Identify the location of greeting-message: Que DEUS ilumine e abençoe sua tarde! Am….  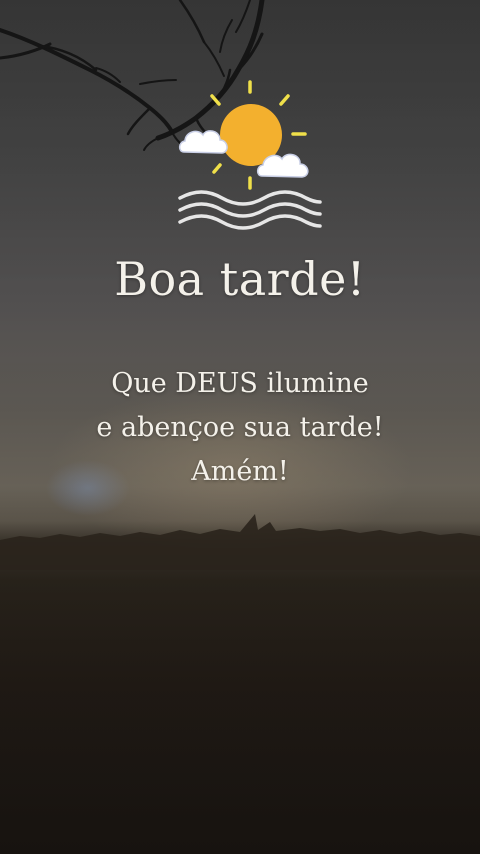
(240, 428).